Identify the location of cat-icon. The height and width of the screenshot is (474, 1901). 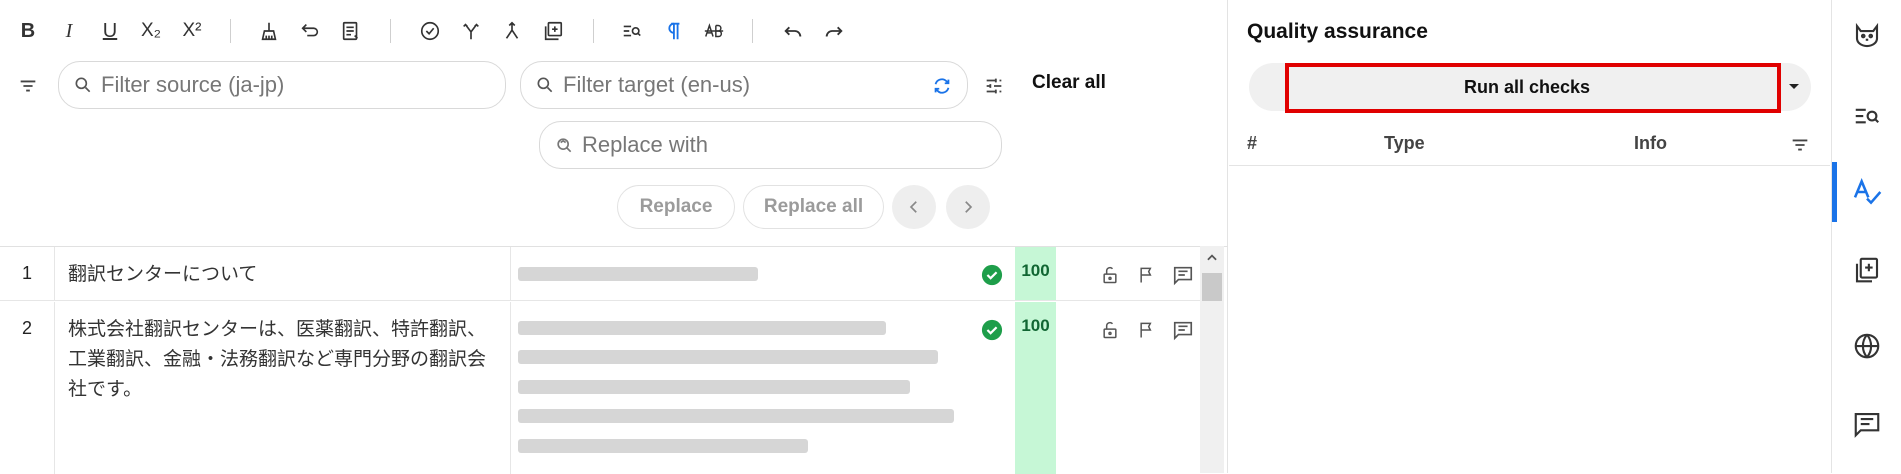
(1867, 35).